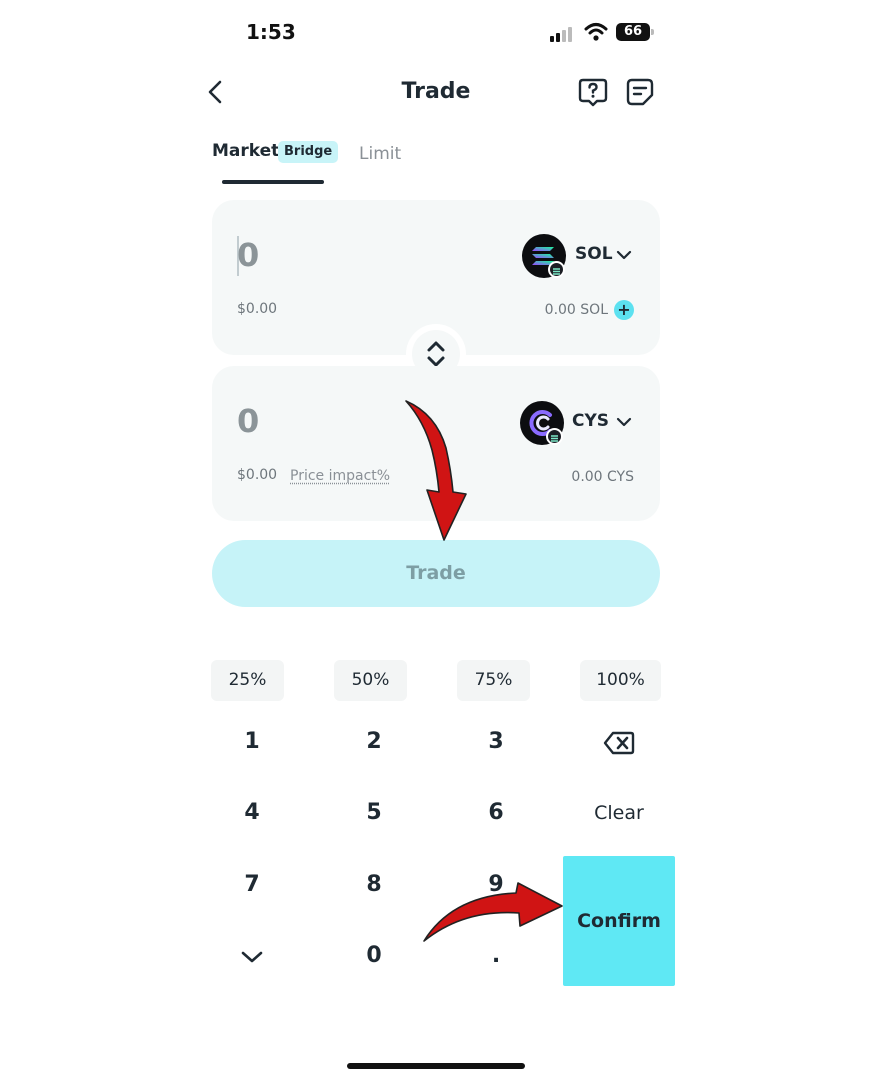 The width and height of the screenshot is (882, 1080). Describe the element at coordinates (374, 741) in the screenshot. I see `key-2: 2` at that location.